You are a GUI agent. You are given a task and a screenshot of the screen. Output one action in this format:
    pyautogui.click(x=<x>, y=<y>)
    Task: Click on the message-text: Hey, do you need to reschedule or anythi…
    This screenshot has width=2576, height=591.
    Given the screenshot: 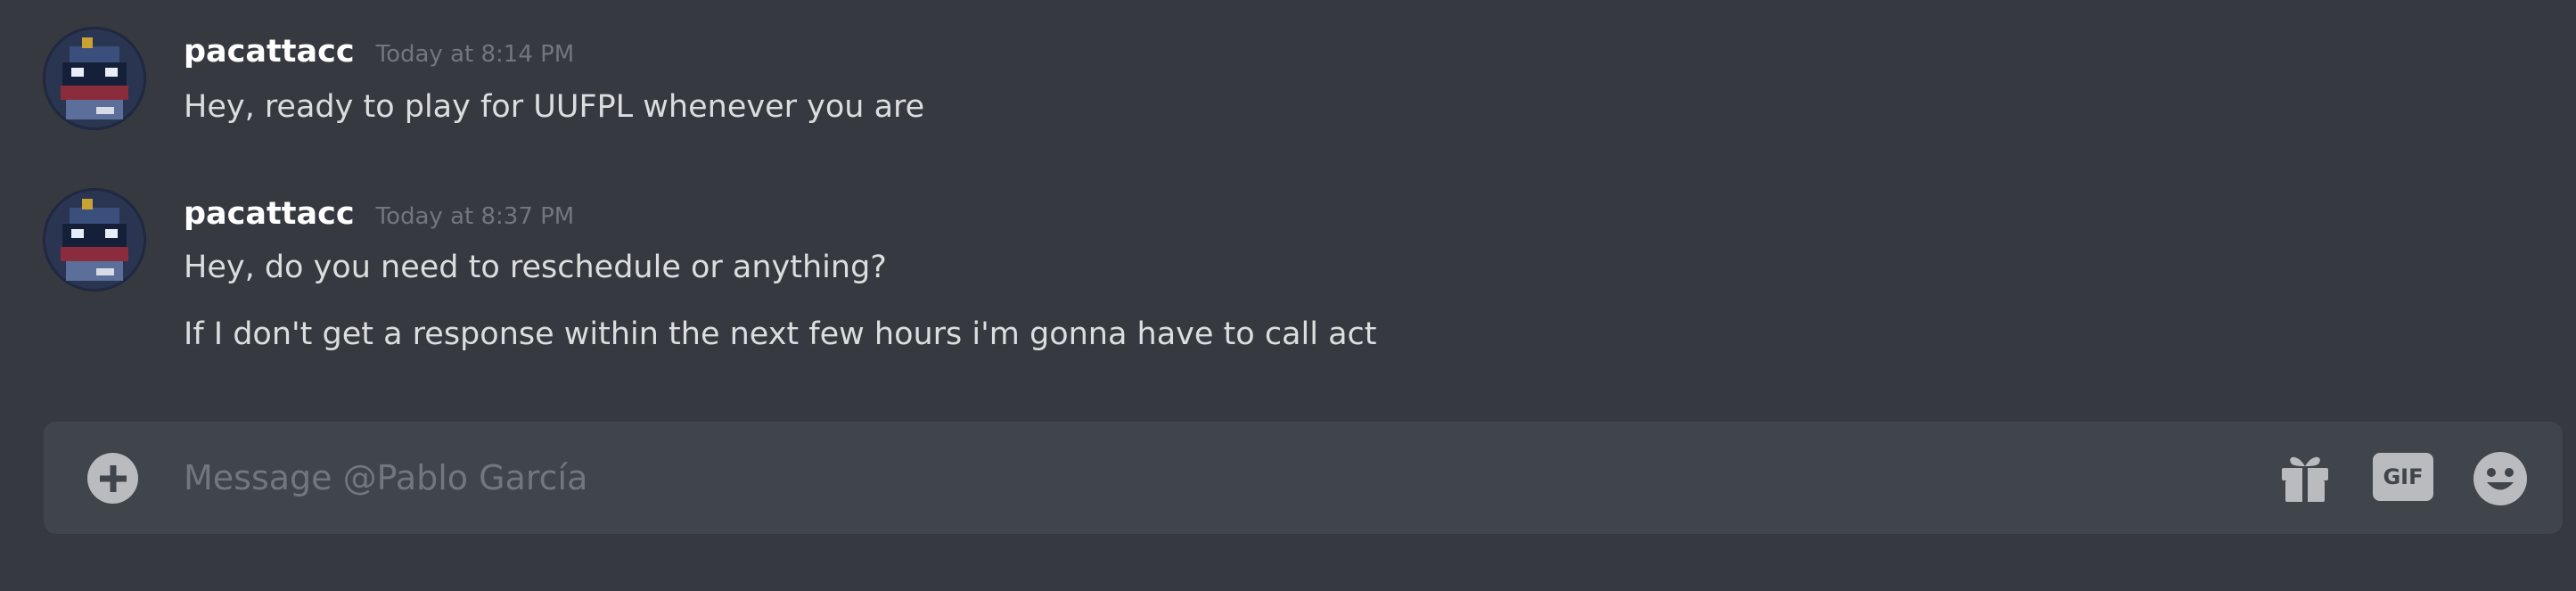 What is the action you would take?
    pyautogui.click(x=535, y=267)
    